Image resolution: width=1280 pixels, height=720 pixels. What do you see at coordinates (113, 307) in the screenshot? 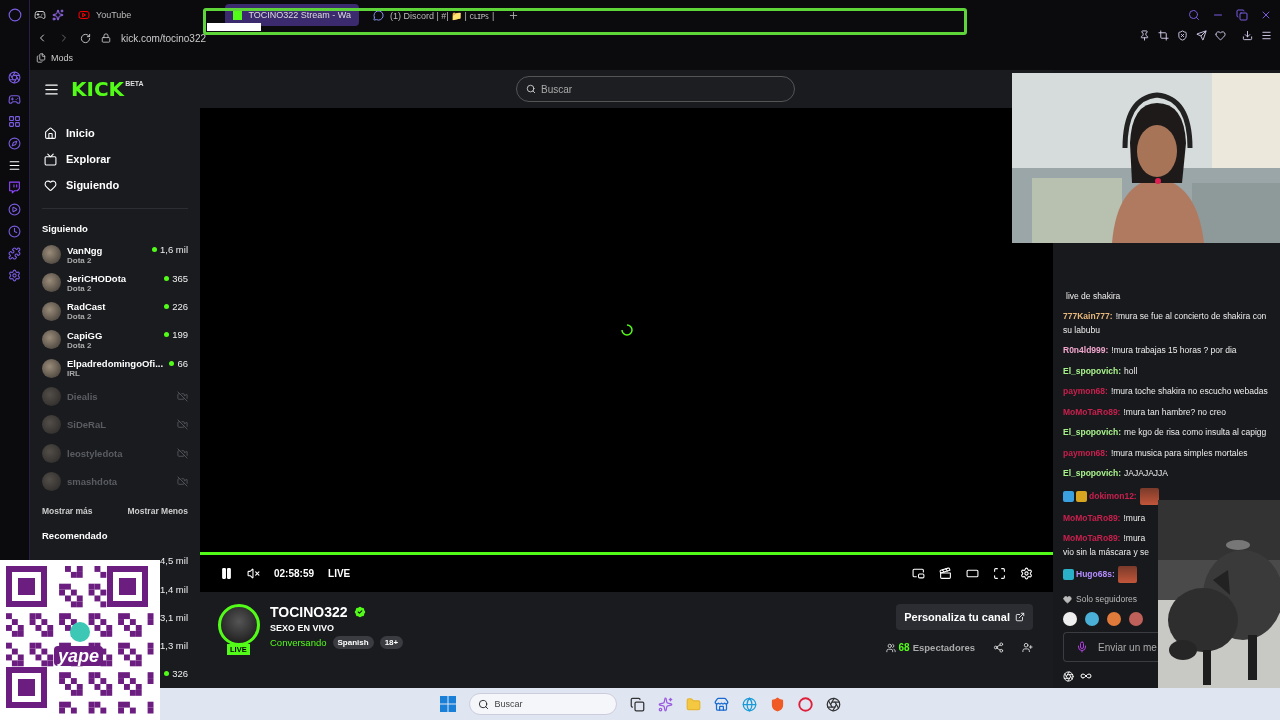
I see `channel-name: RadCast` at bounding box center [113, 307].